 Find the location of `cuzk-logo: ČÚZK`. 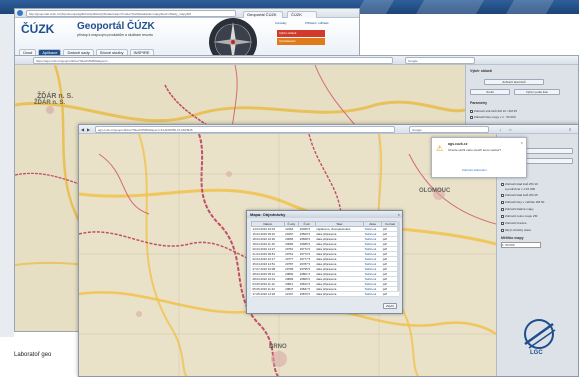

cuzk-logo: ČÚZK is located at coordinates (38, 29).